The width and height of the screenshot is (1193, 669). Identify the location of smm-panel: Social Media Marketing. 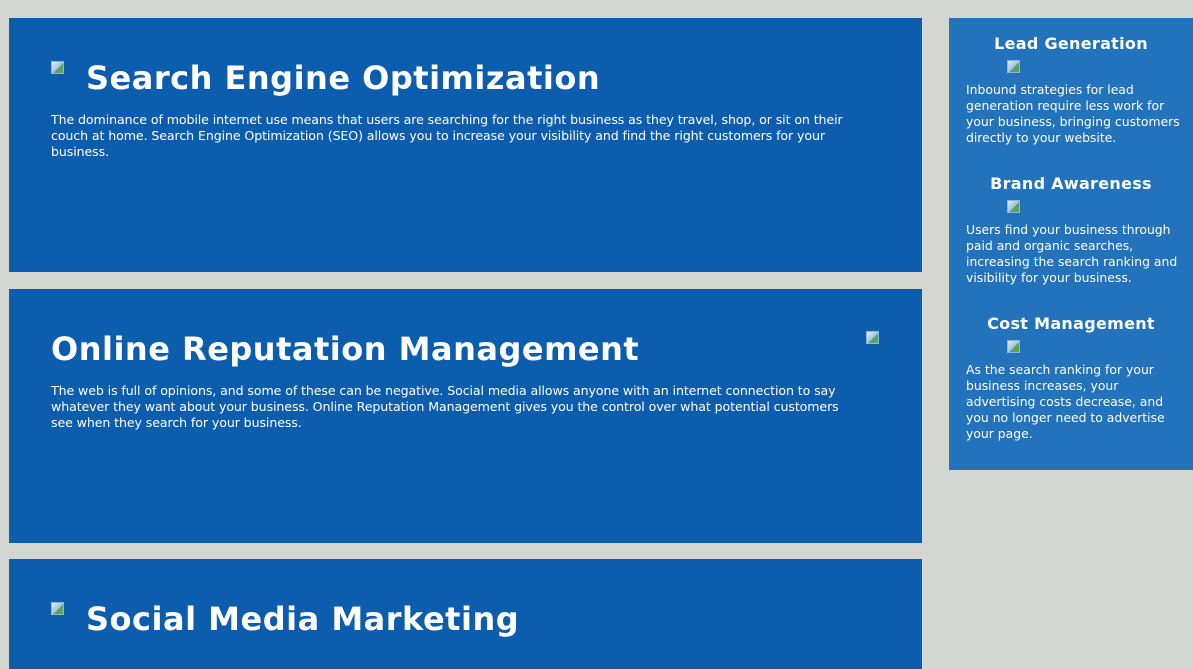
(465, 614).